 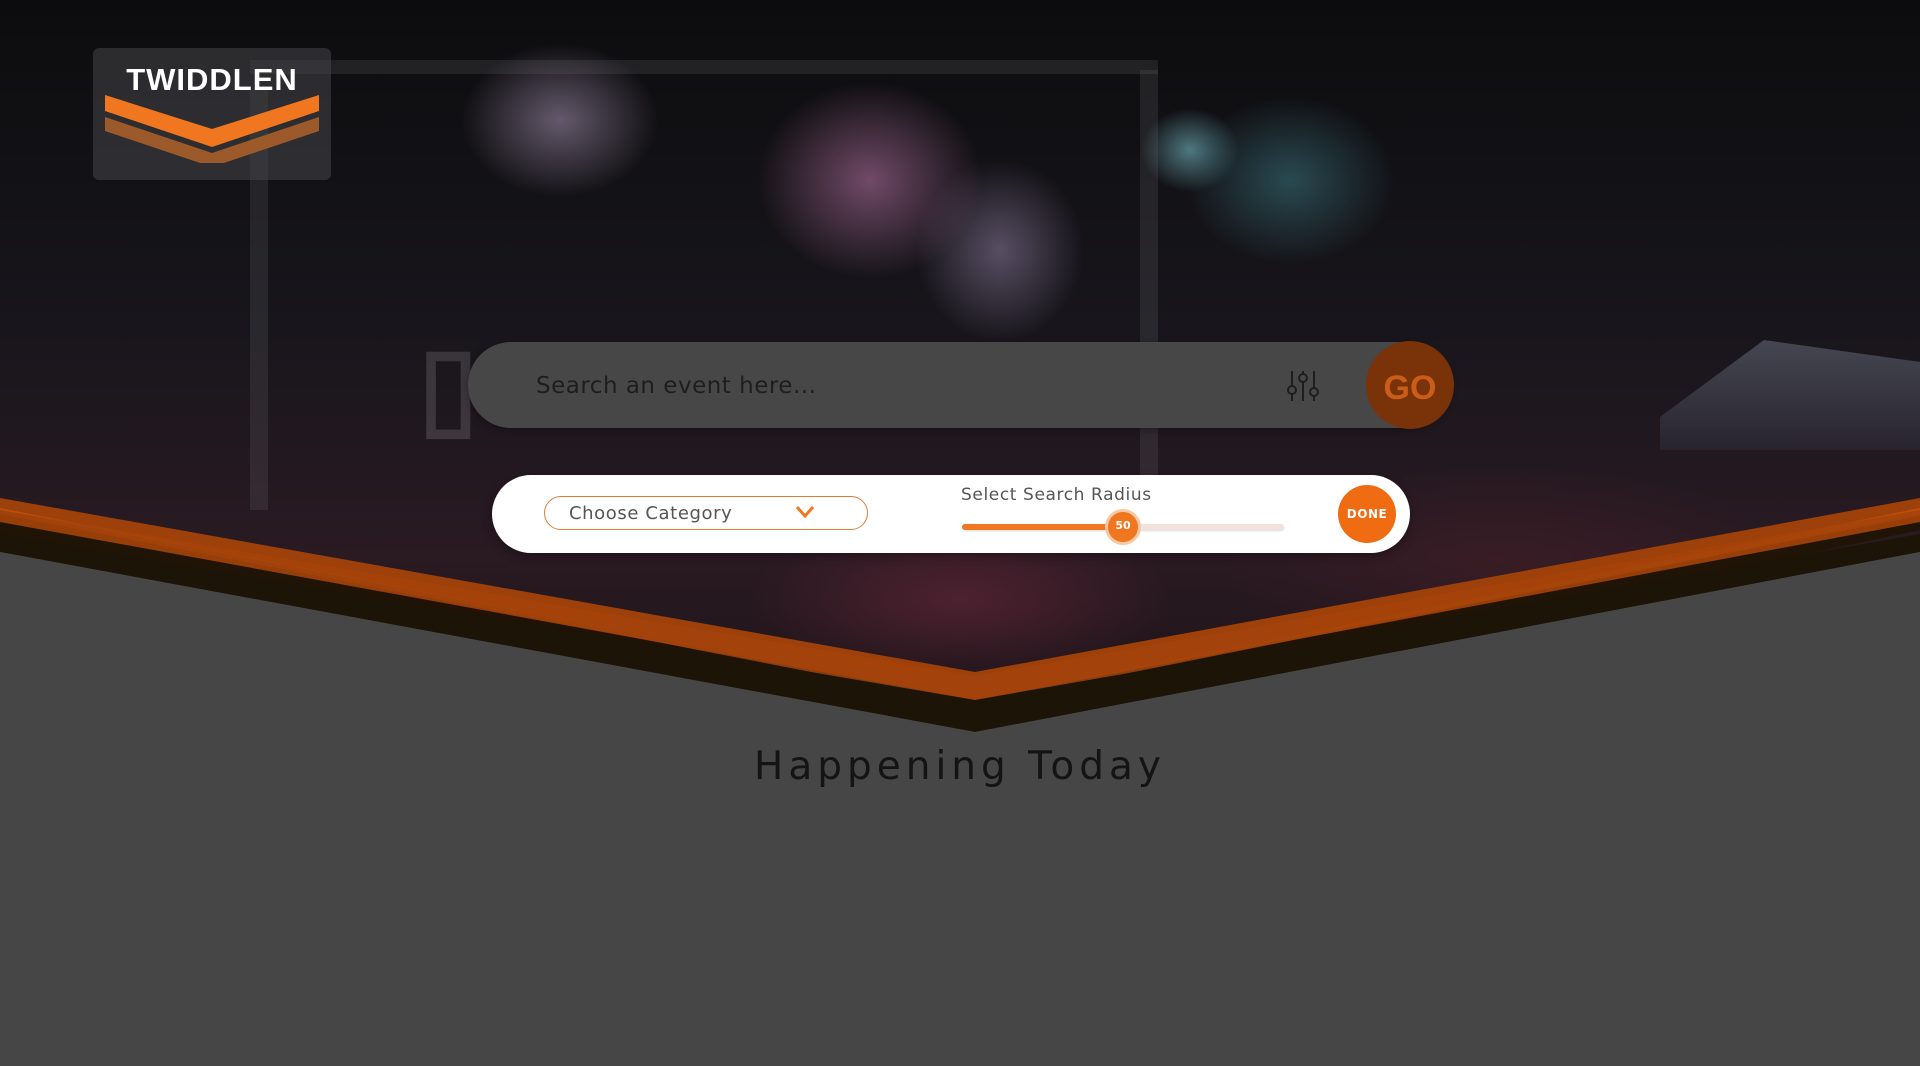 What do you see at coordinates (651, 513) in the screenshot?
I see `category-label: Choose Category` at bounding box center [651, 513].